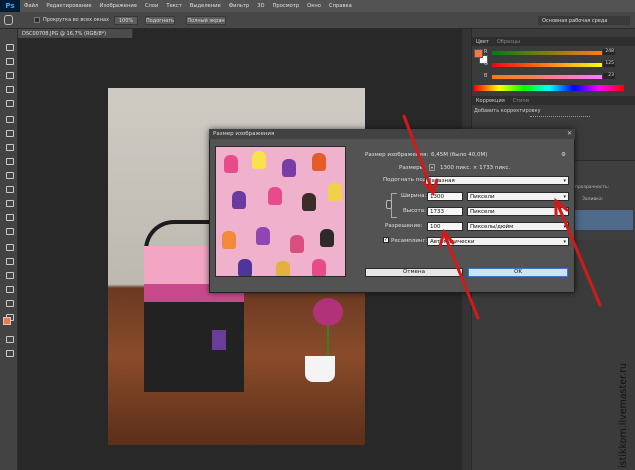 The width and height of the screenshot is (635, 470). I want to click on arrow-to-unit, so click(579, 255).